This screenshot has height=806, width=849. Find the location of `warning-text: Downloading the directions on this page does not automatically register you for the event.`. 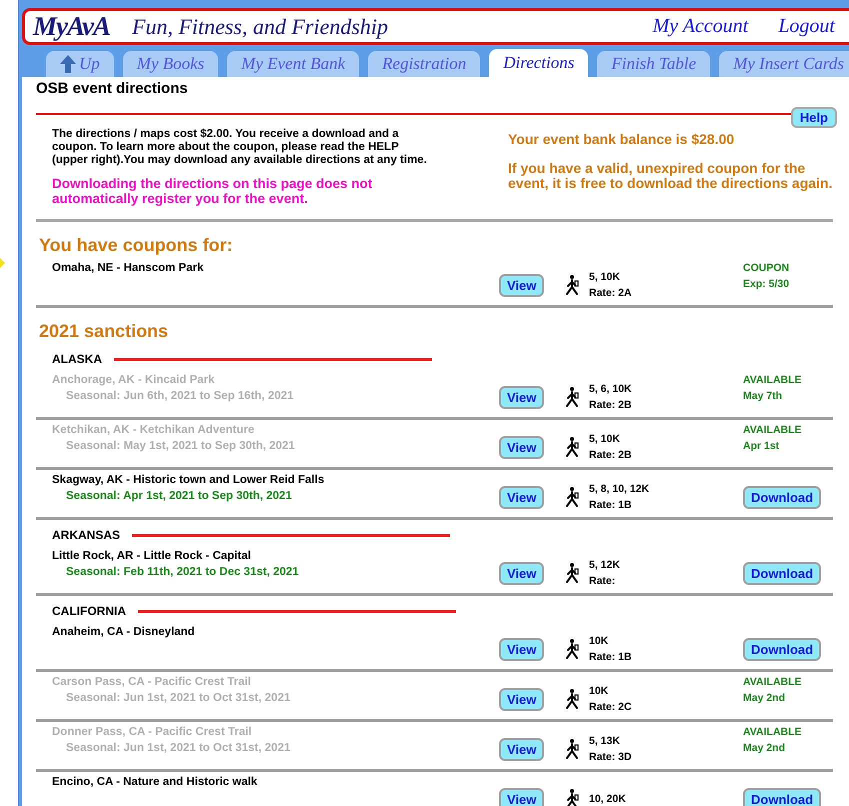

warning-text: Downloading the directions on this page does not automatically register you for the event. is located at coordinates (213, 191).